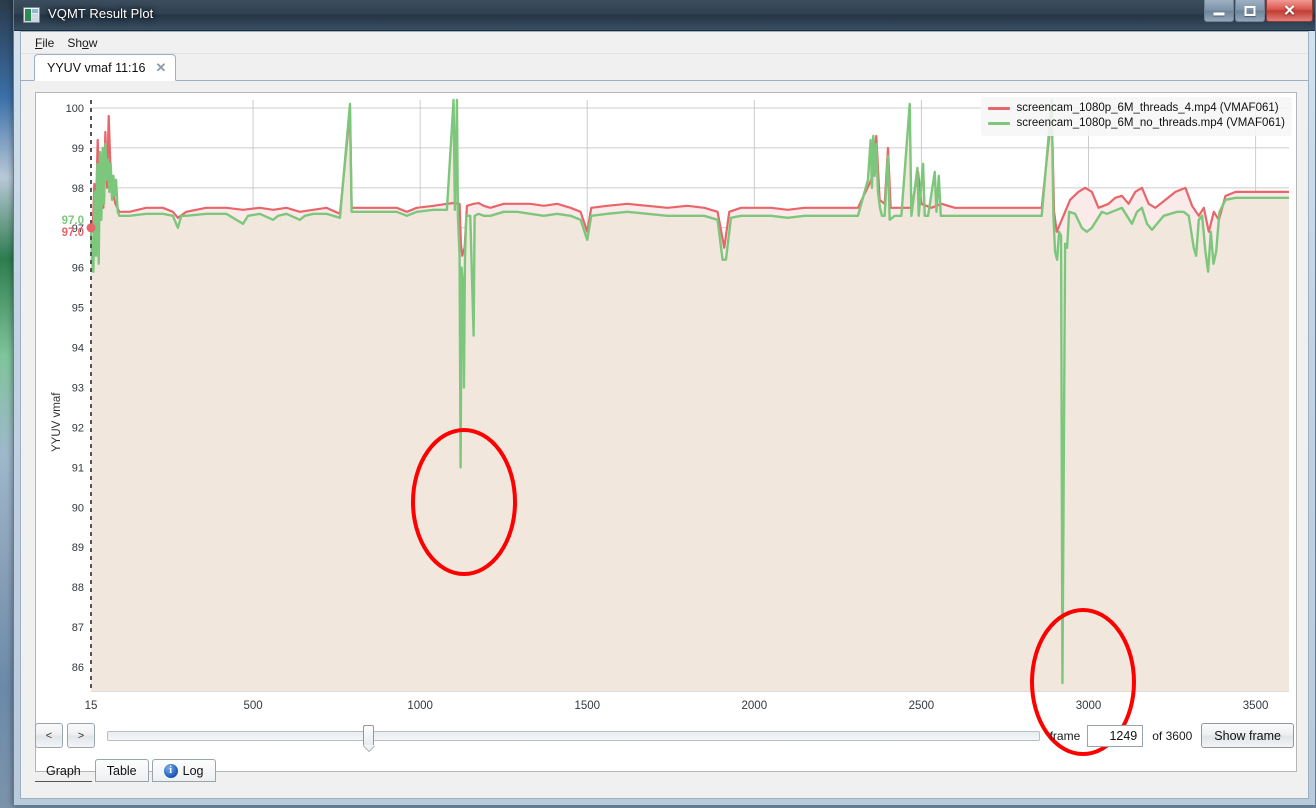 The height and width of the screenshot is (808, 1316). I want to click on x-tick-label: 2000, so click(755, 706).